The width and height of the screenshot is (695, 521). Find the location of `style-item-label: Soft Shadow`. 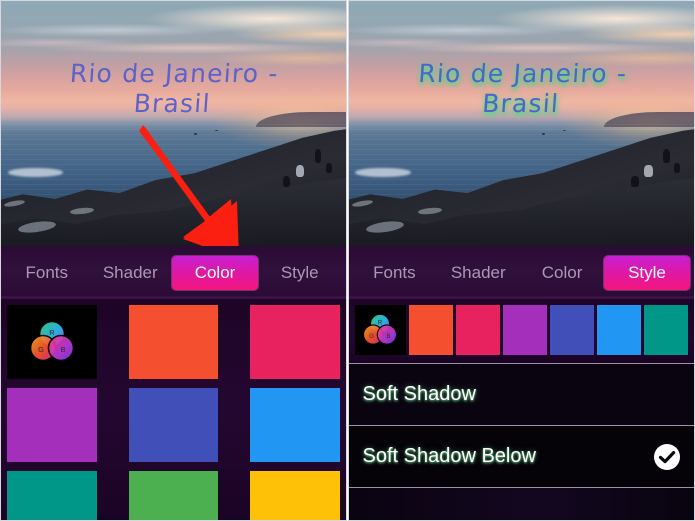

style-item-label: Soft Shadow is located at coordinates (419, 394).